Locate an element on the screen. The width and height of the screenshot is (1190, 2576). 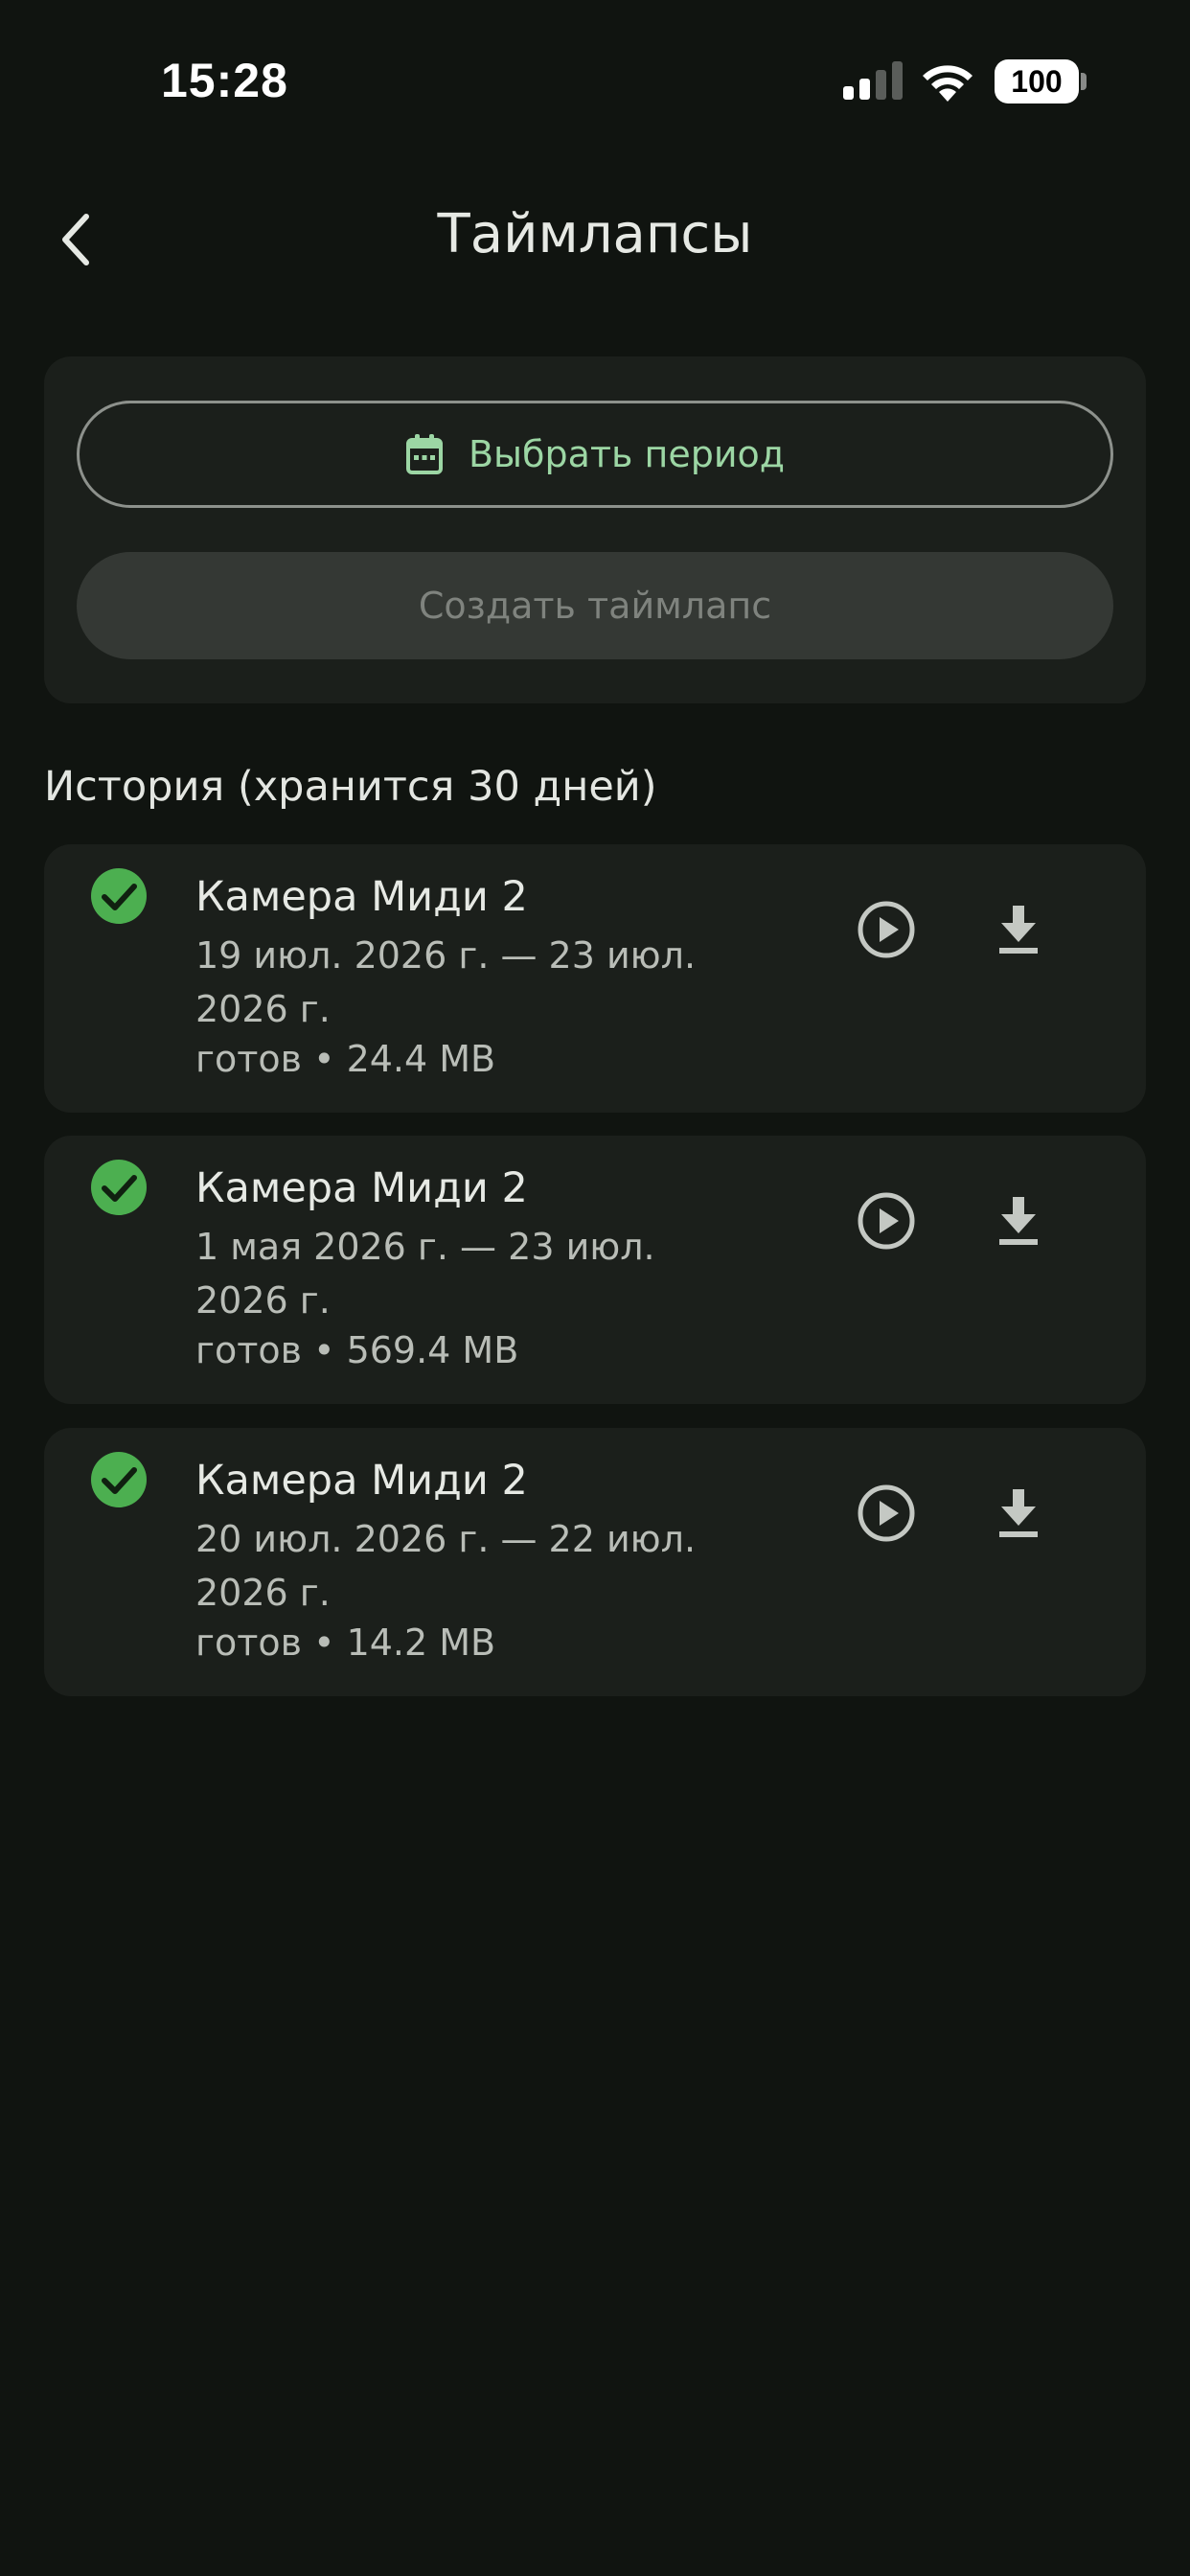
create-timelapse-button: Создать таймлапс is located at coordinates (595, 605).